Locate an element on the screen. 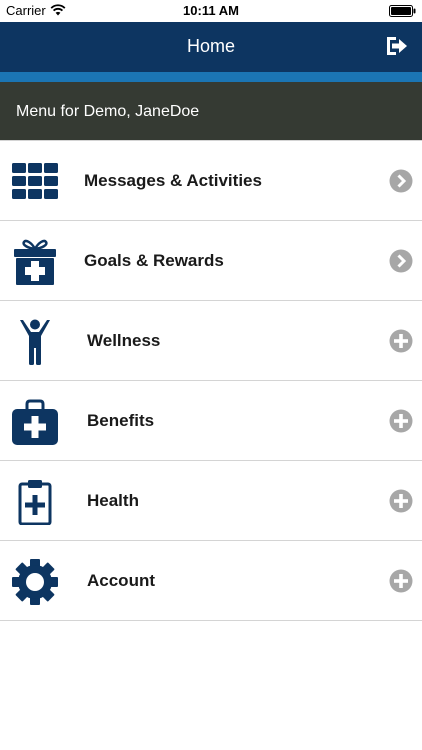  status-time: 10:11 AM is located at coordinates (211, 10).